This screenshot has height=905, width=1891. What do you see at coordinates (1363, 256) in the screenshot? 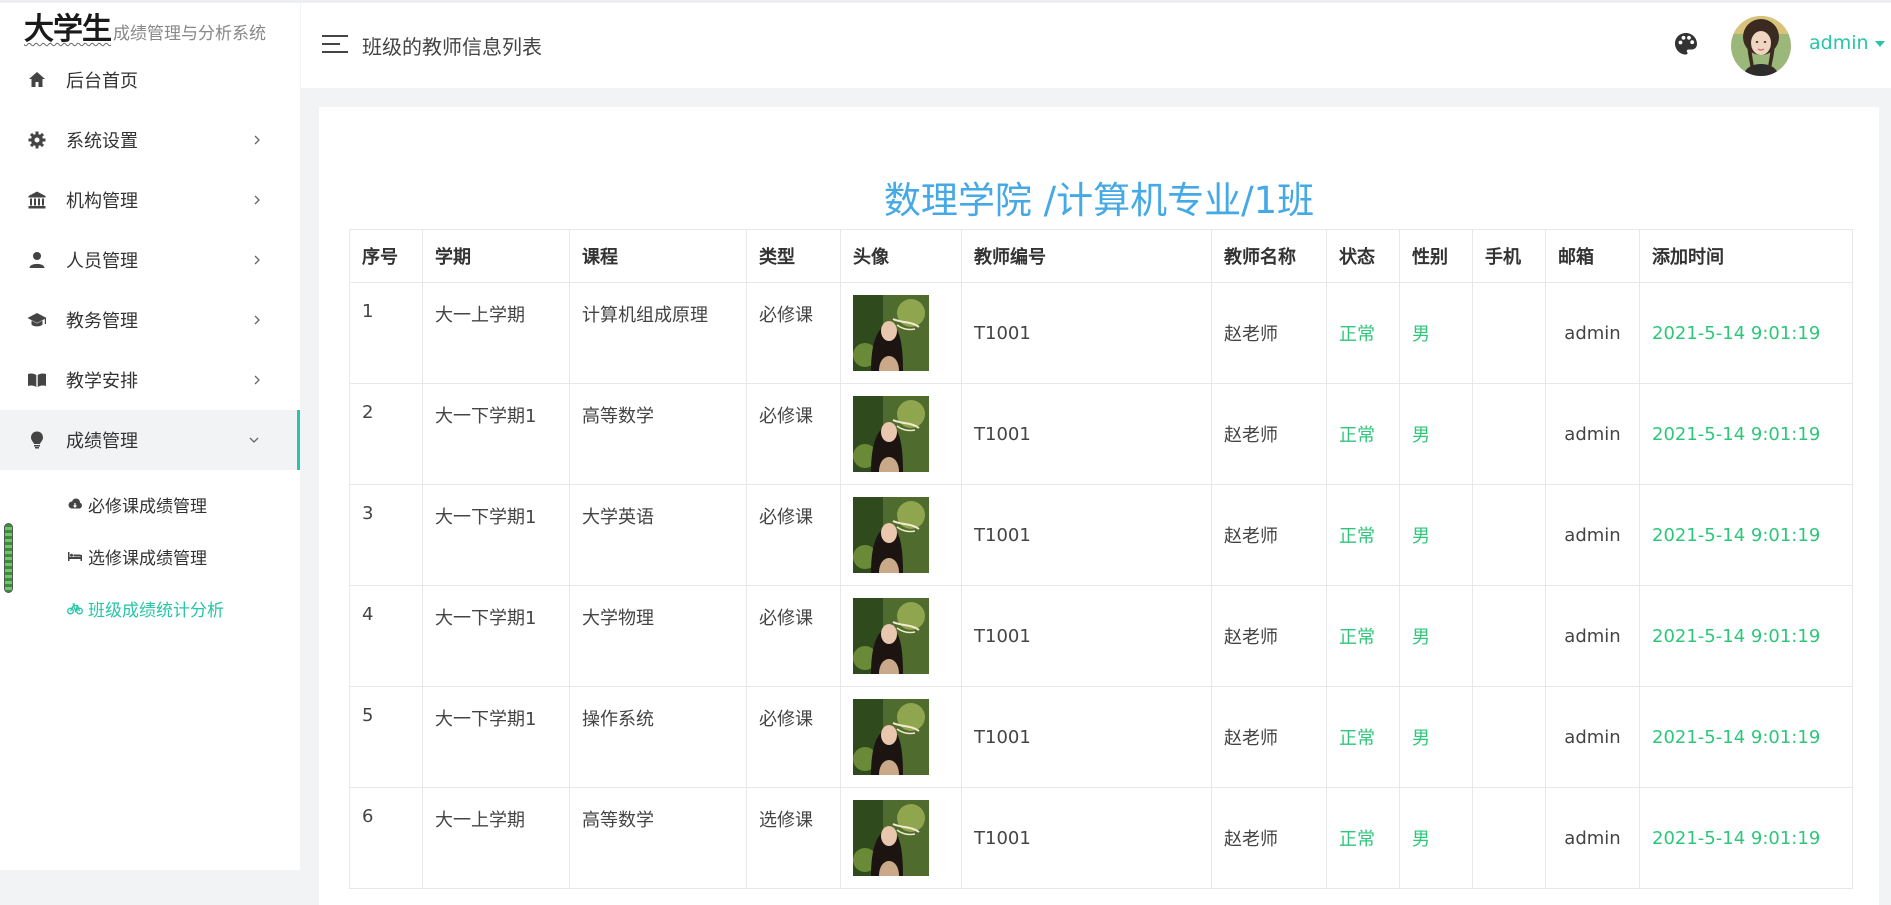
I see `column-header: 状态` at bounding box center [1363, 256].